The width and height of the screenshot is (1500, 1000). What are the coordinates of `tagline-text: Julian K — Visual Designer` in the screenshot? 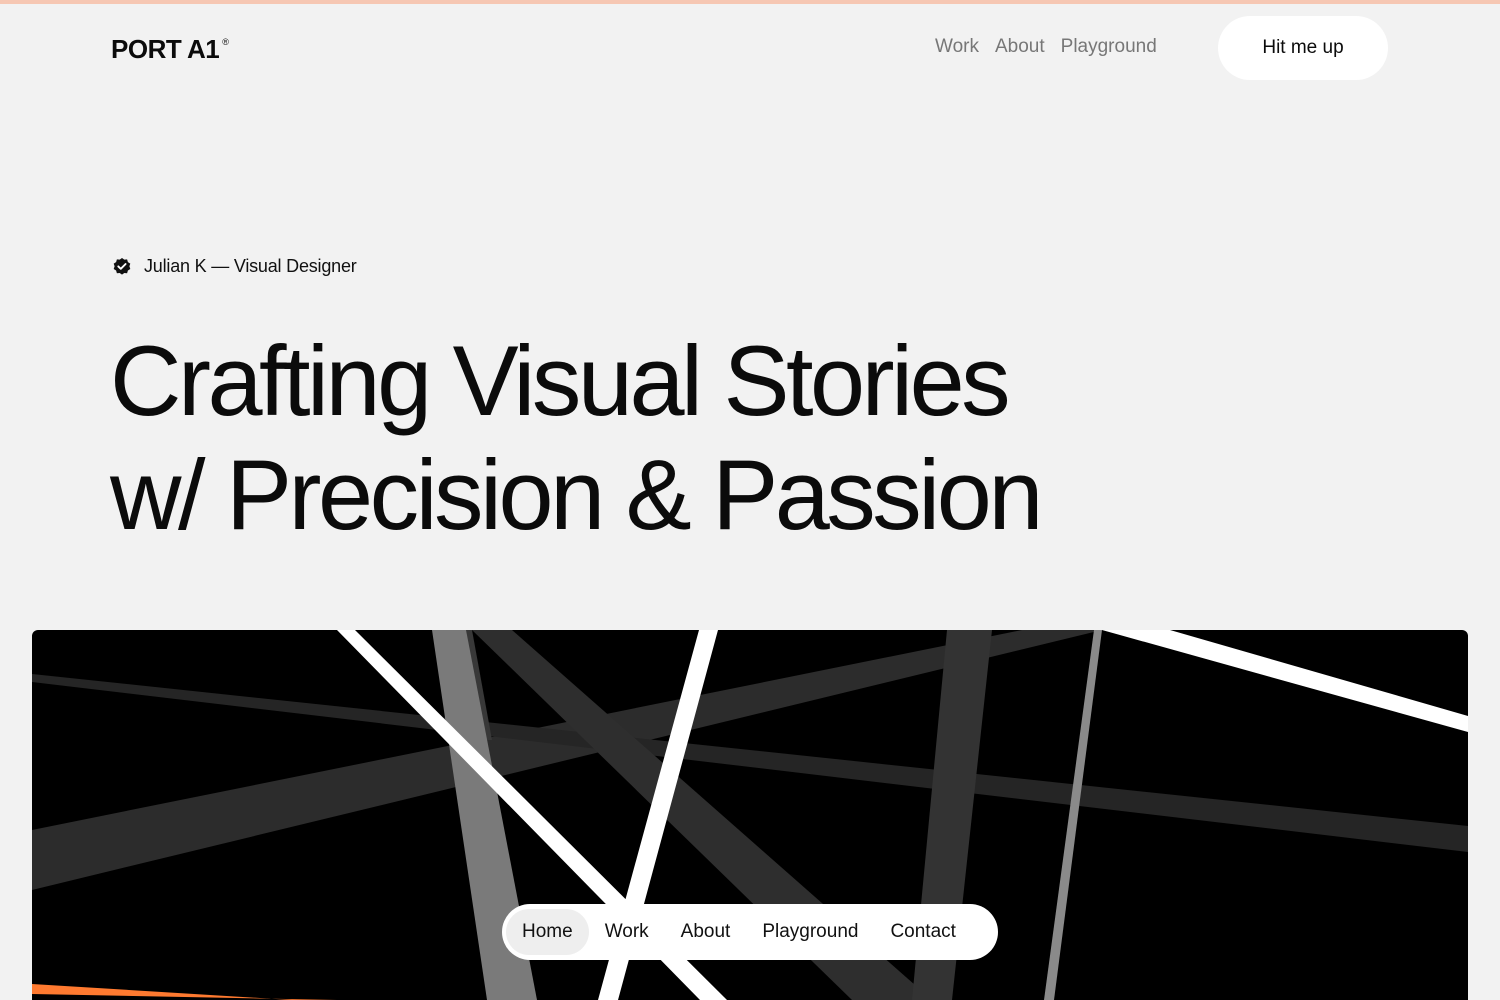 It's located at (250, 266).